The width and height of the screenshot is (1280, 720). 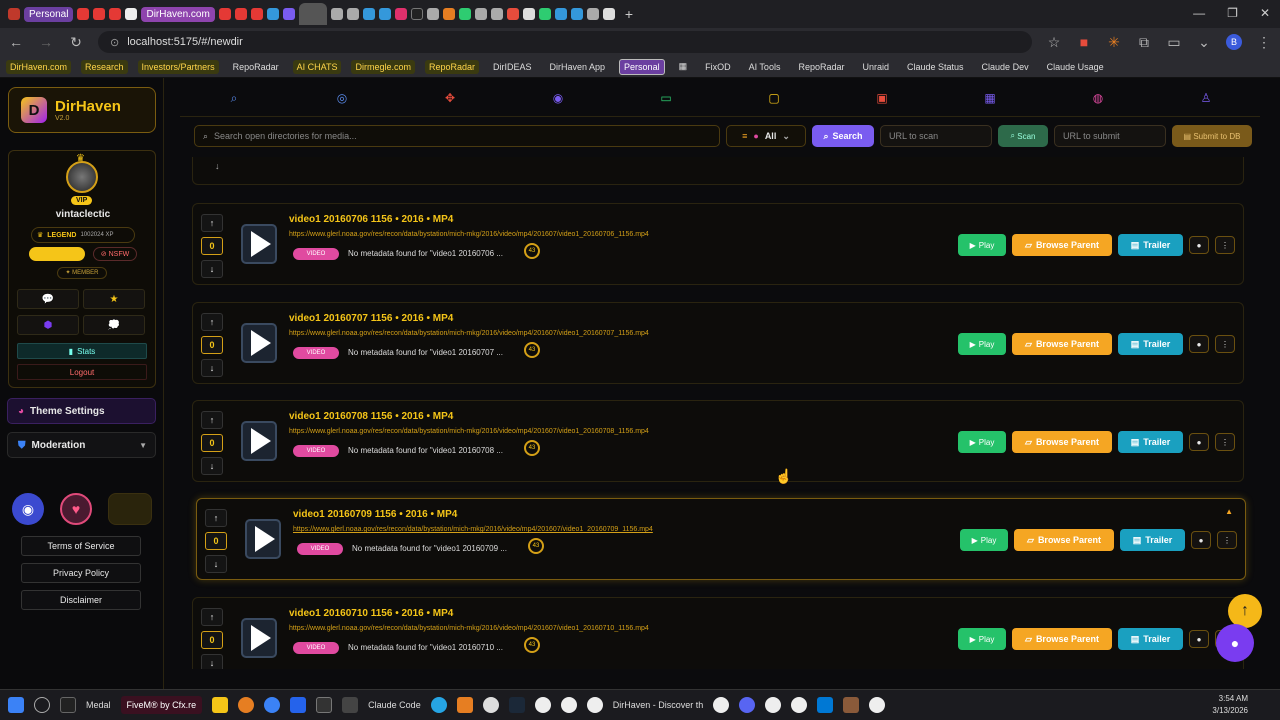 What do you see at coordinates (82, 372) in the screenshot?
I see `logout-button: Logout` at bounding box center [82, 372].